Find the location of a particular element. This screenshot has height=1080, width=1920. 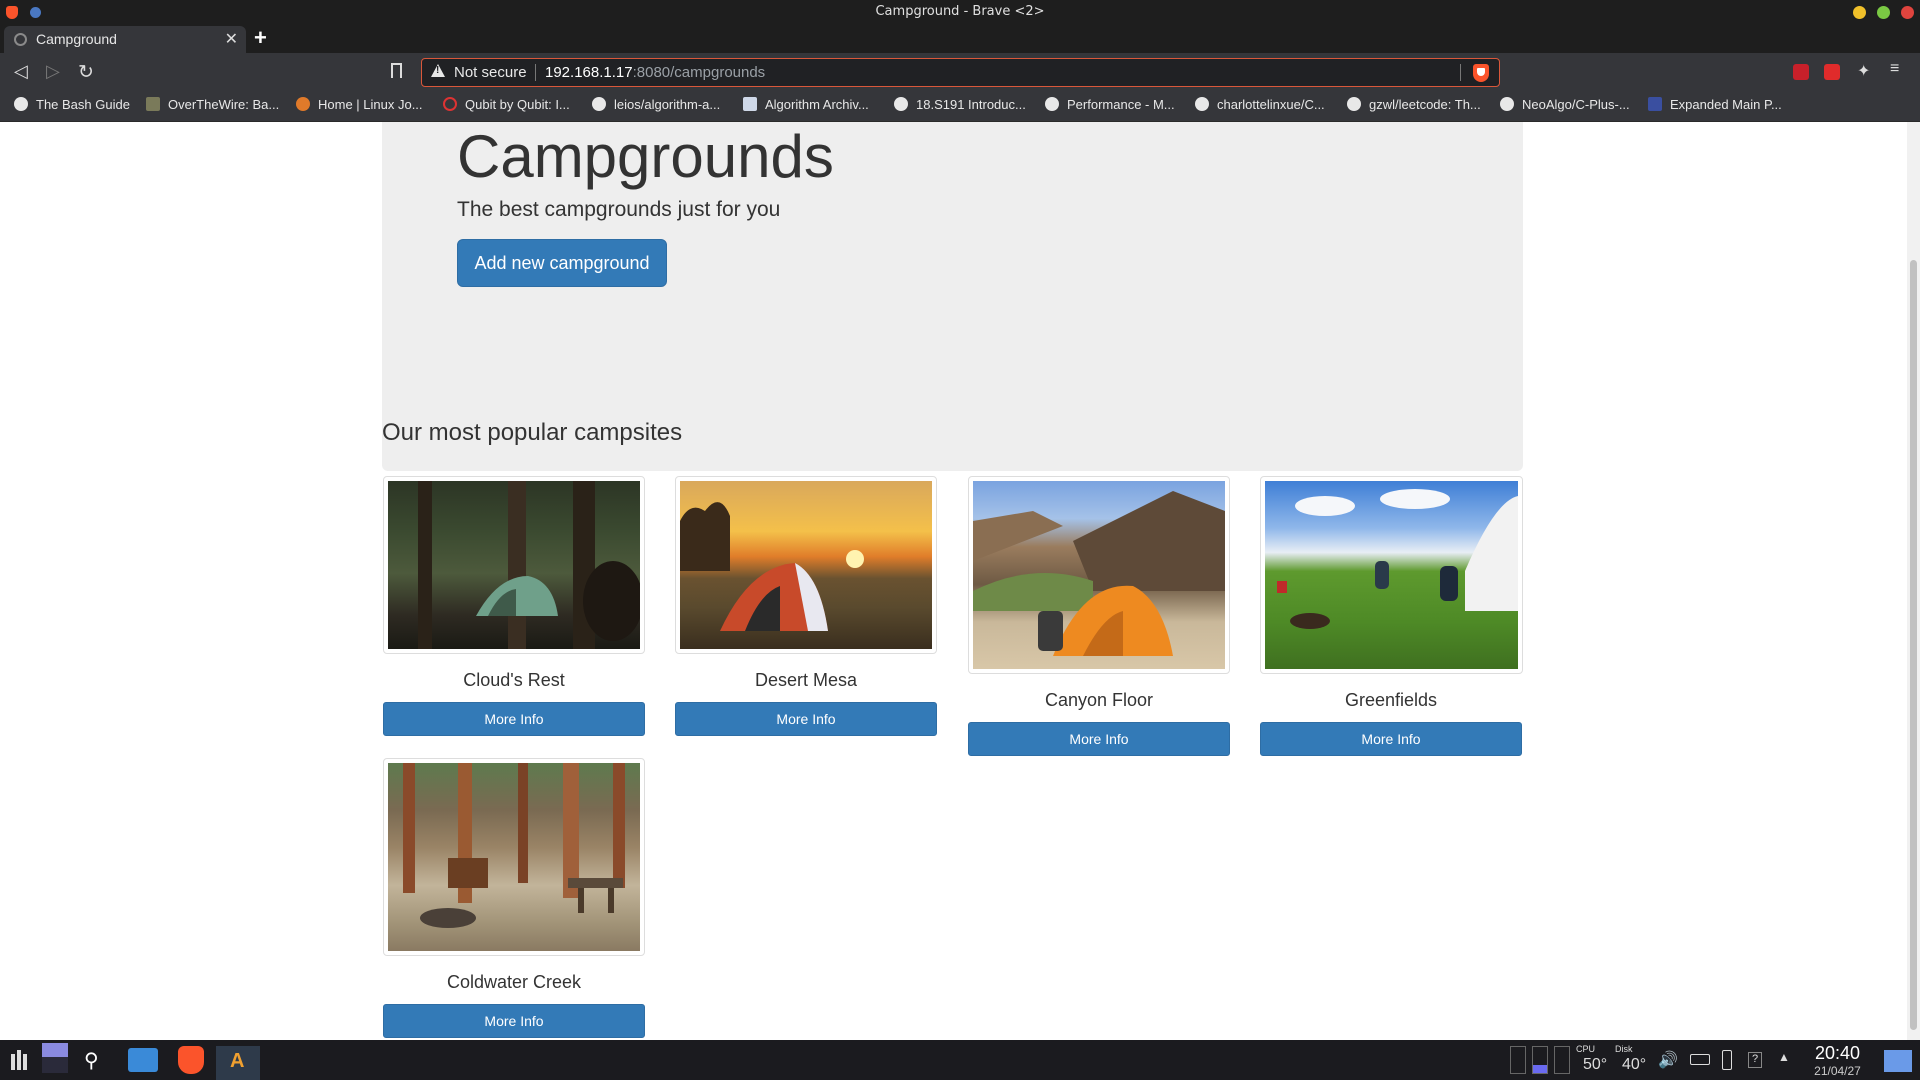

maximize-button is located at coordinates (1883, 12).